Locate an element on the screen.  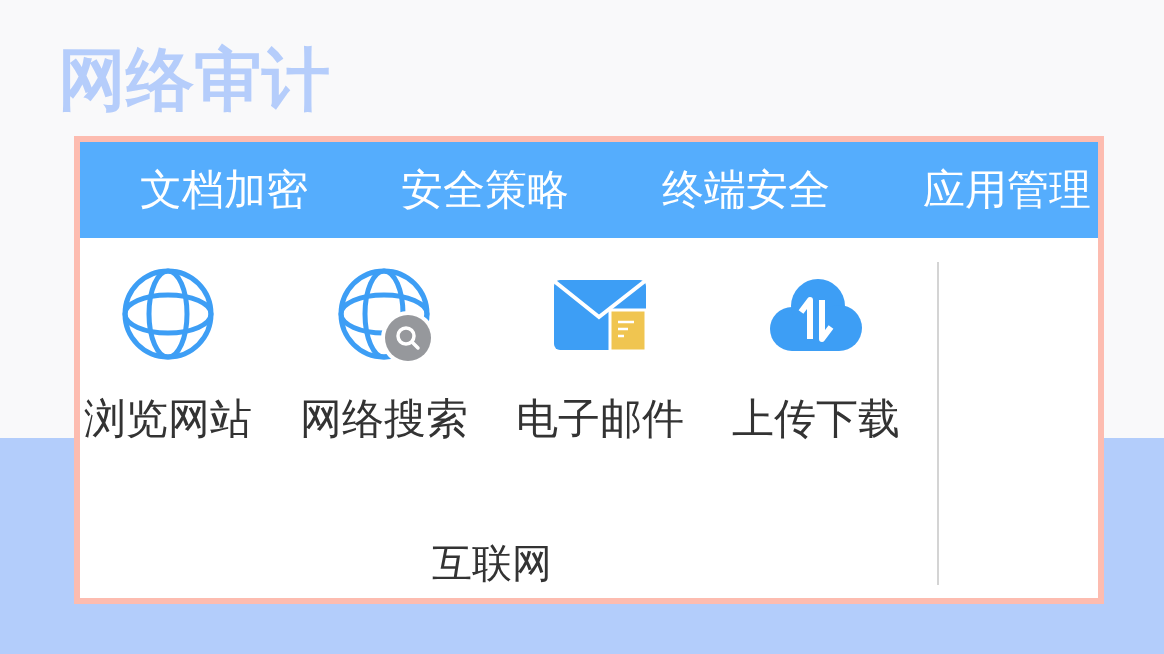
ribbon-button: 上传下载 is located at coordinates (816, 339).